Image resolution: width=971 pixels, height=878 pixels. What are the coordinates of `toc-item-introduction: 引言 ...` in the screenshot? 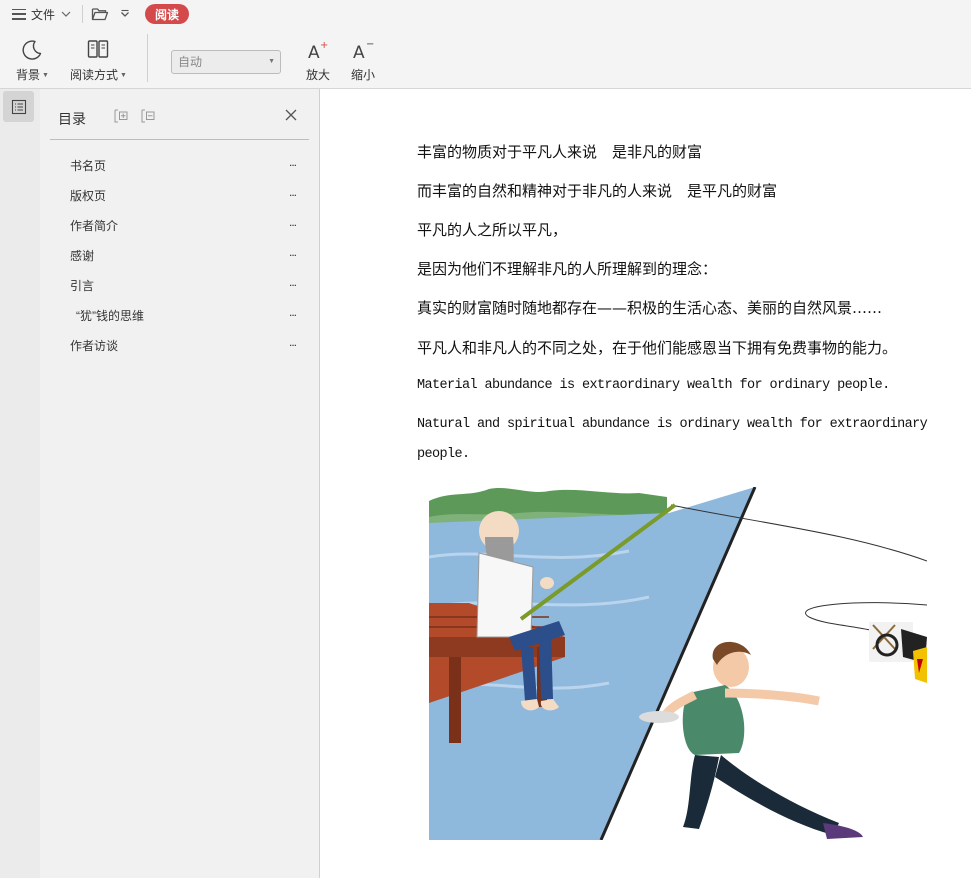 It's located at (183, 285).